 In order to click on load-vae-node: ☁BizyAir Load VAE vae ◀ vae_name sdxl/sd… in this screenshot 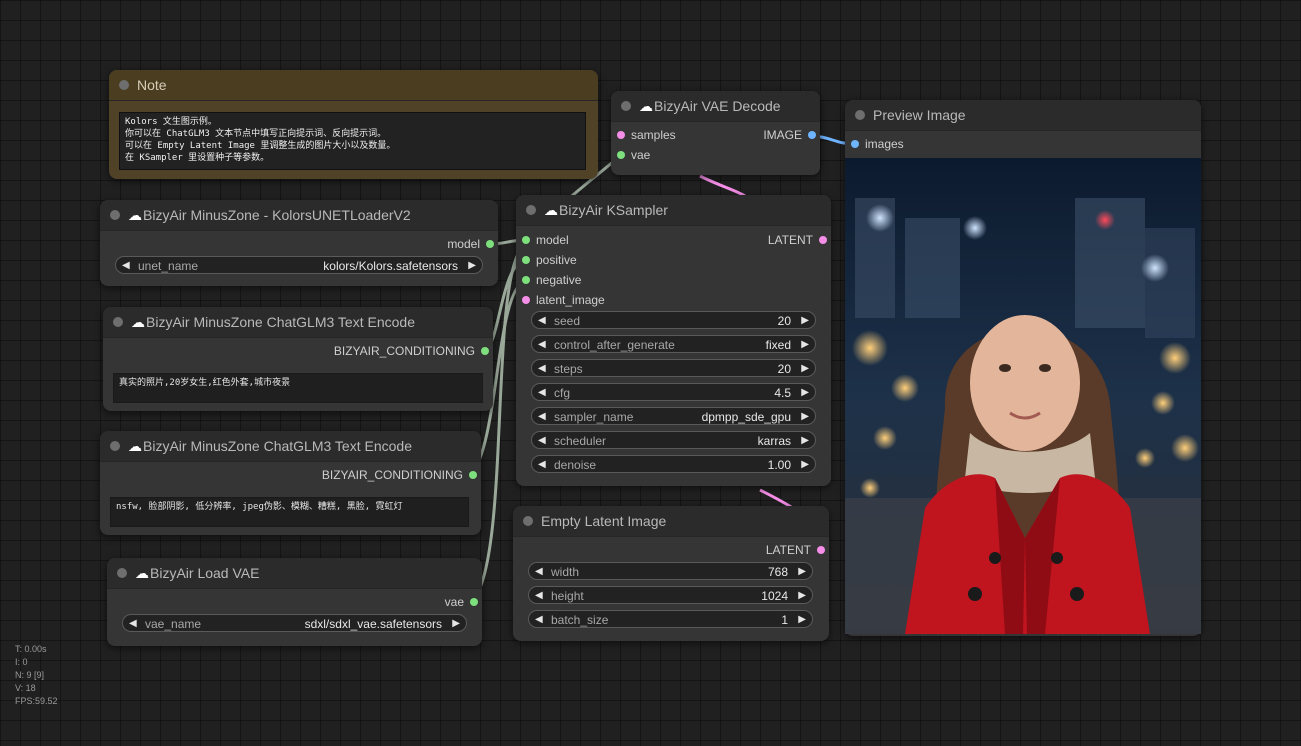, I will do `click(294, 602)`.